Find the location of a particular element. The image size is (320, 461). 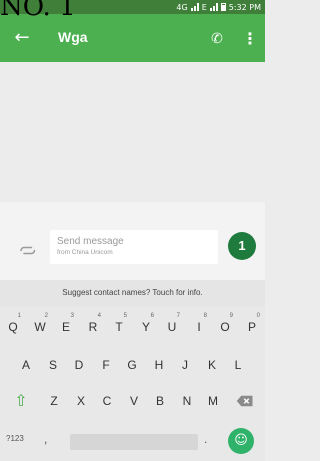

emoji-key-icon: ☺ is located at coordinates (241, 441).